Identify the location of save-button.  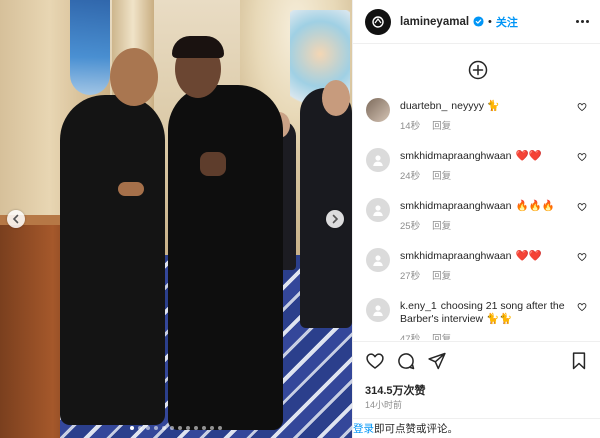
(579, 361).